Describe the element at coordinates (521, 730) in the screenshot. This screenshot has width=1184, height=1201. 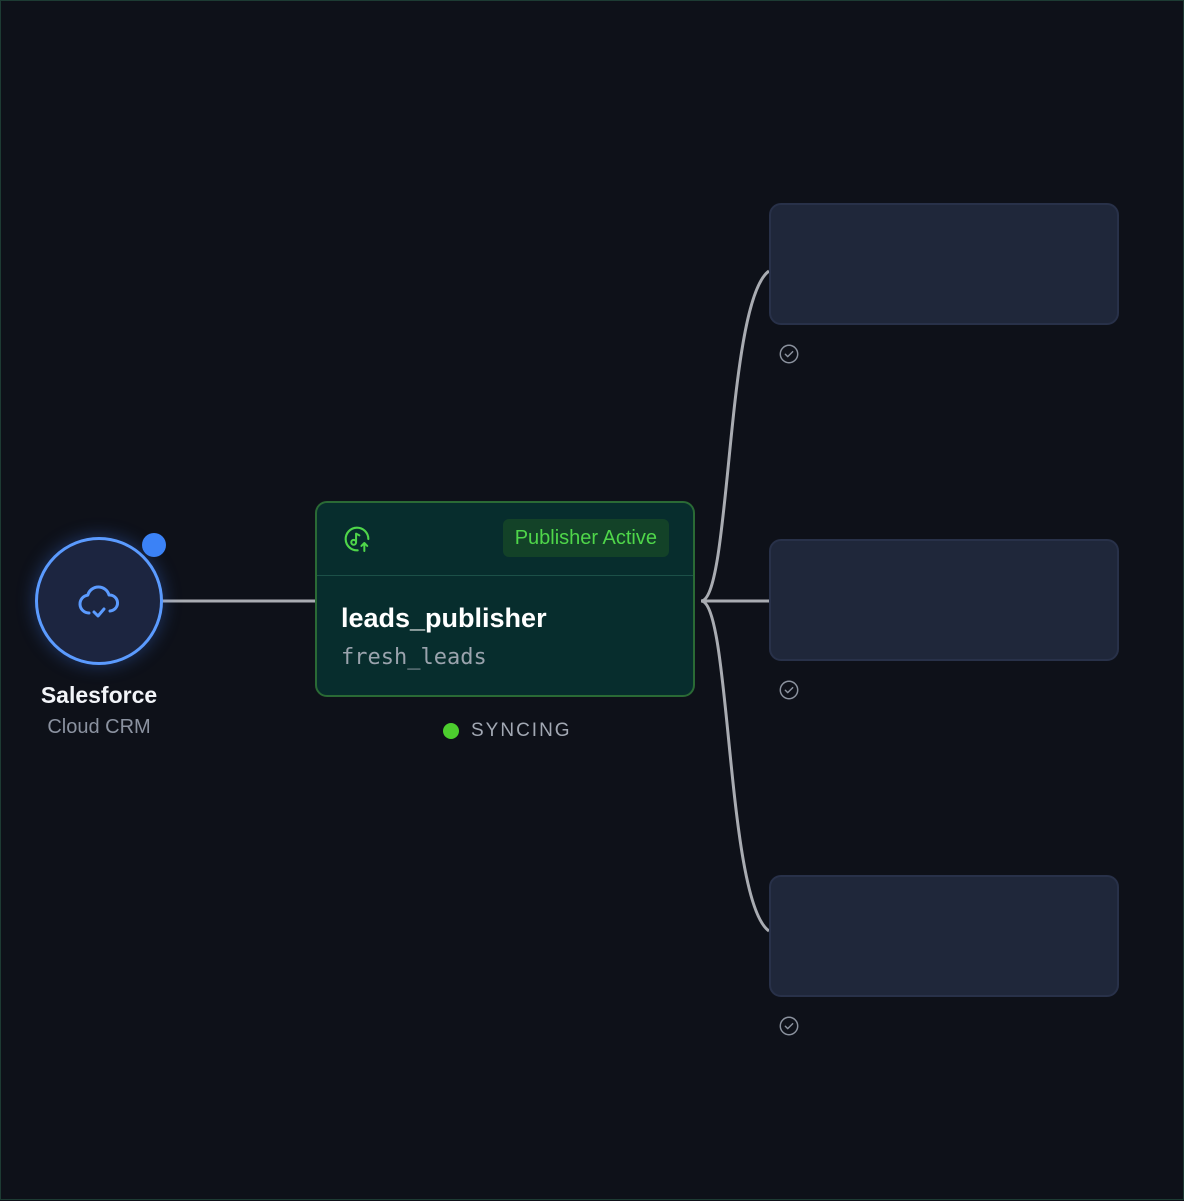
I see `status-text: SYNCING` at that location.